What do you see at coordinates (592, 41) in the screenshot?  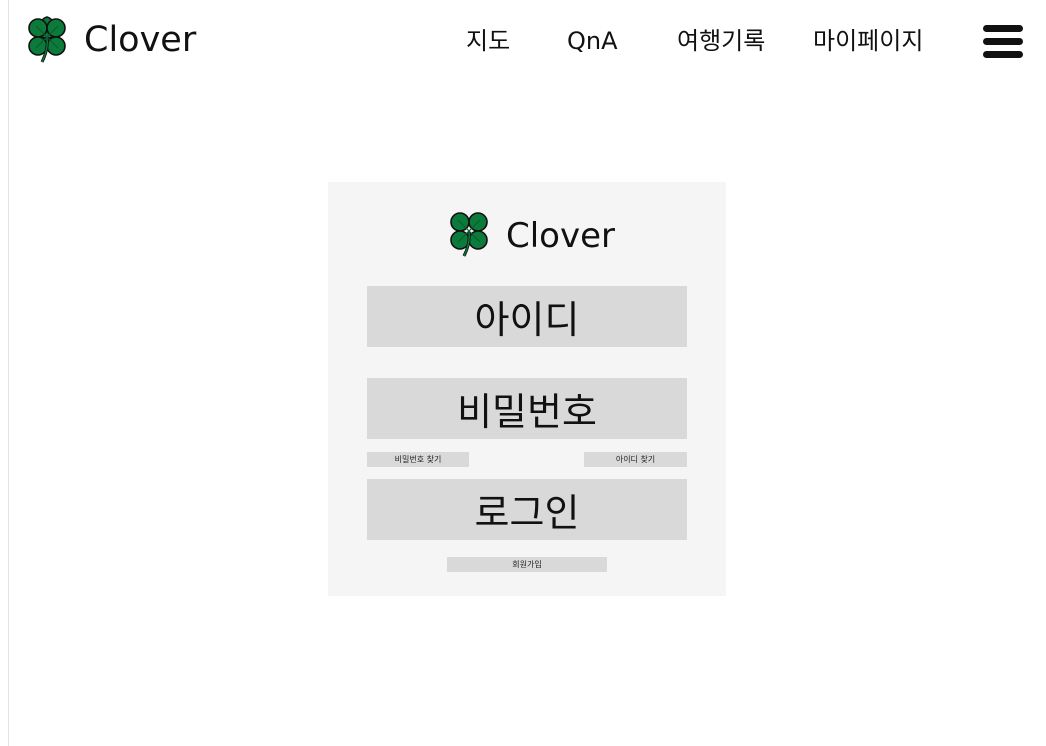 I see `nav-item-qna: QnA` at bounding box center [592, 41].